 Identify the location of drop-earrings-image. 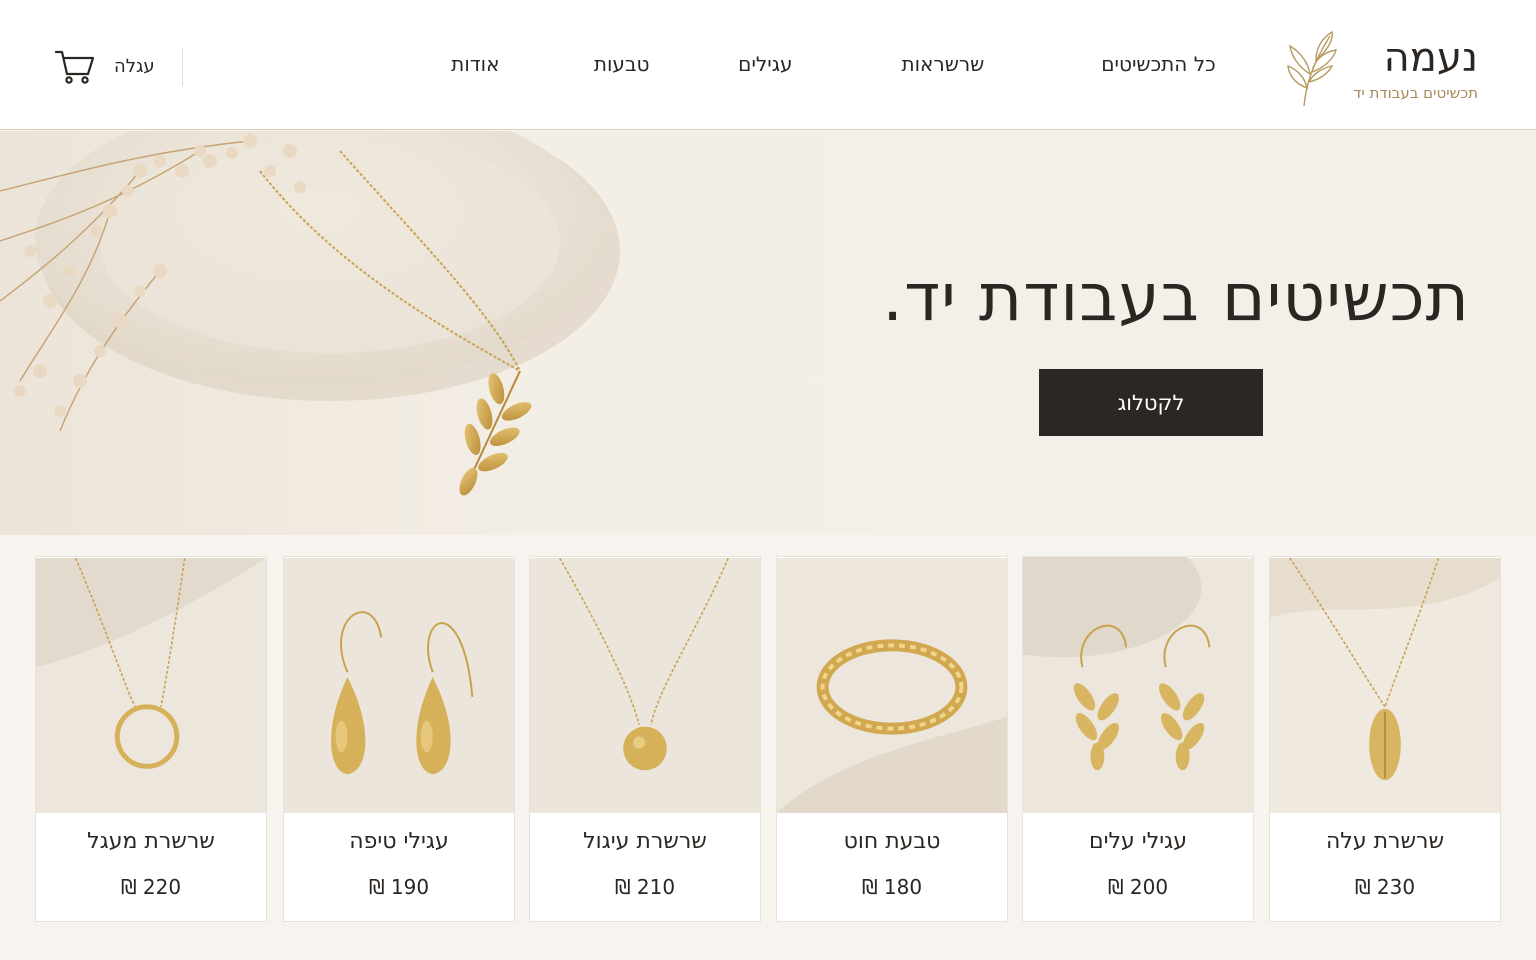
(399, 685).